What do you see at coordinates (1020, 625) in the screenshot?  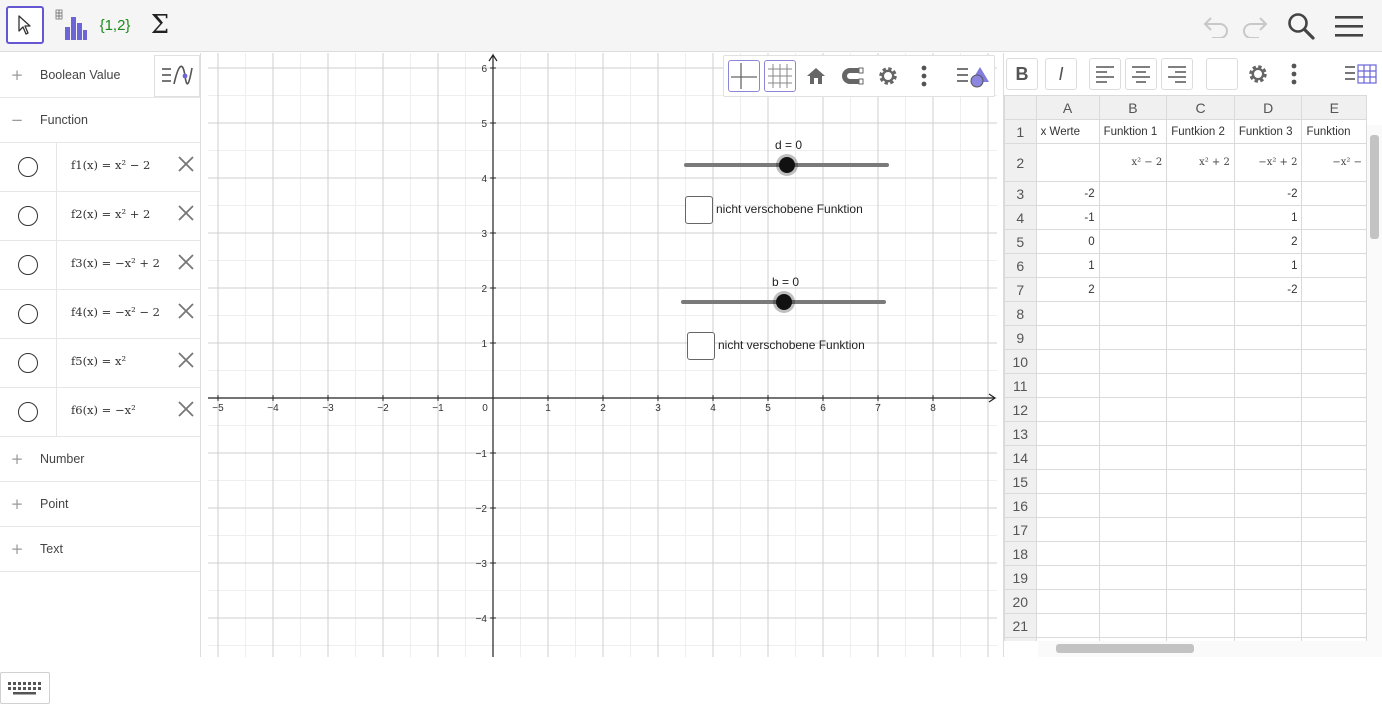 I see `row-header: 21` at bounding box center [1020, 625].